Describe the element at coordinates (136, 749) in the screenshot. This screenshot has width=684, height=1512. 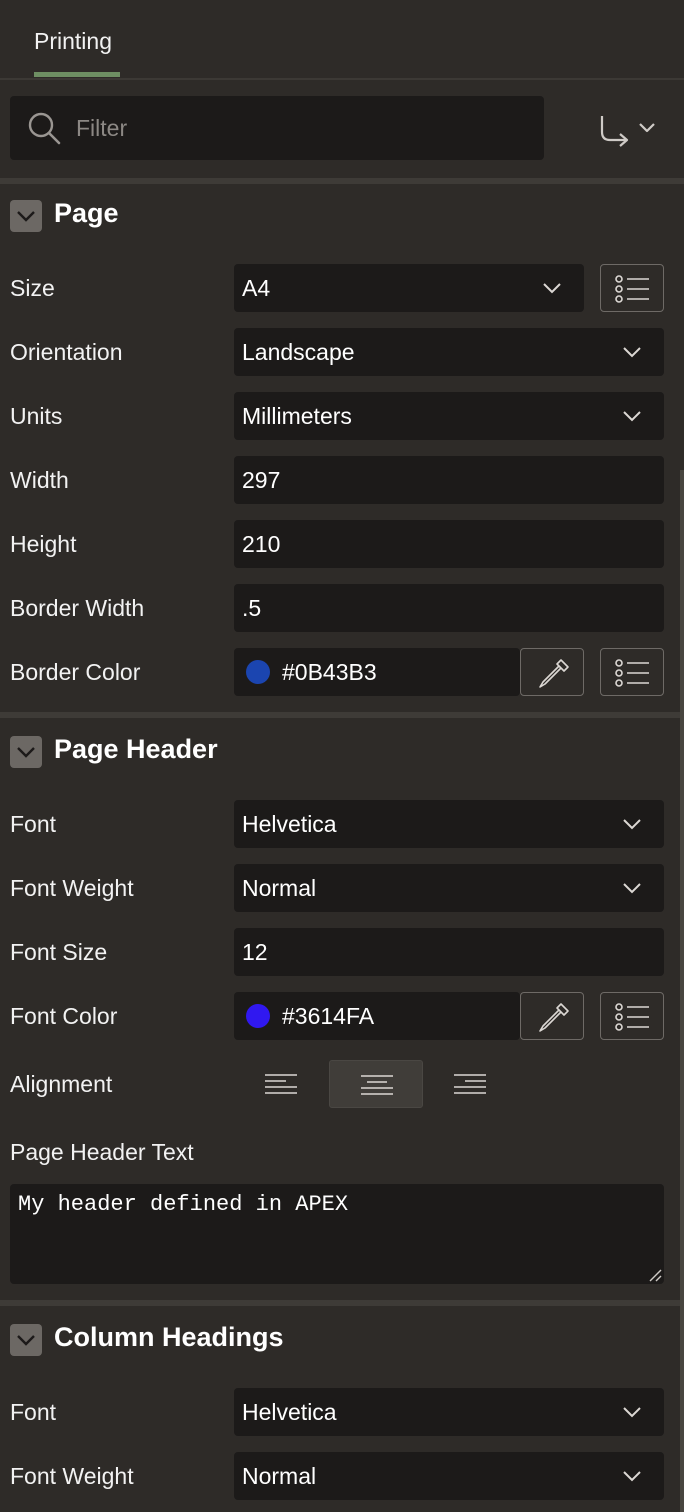
I see `section-title: Page Header` at that location.